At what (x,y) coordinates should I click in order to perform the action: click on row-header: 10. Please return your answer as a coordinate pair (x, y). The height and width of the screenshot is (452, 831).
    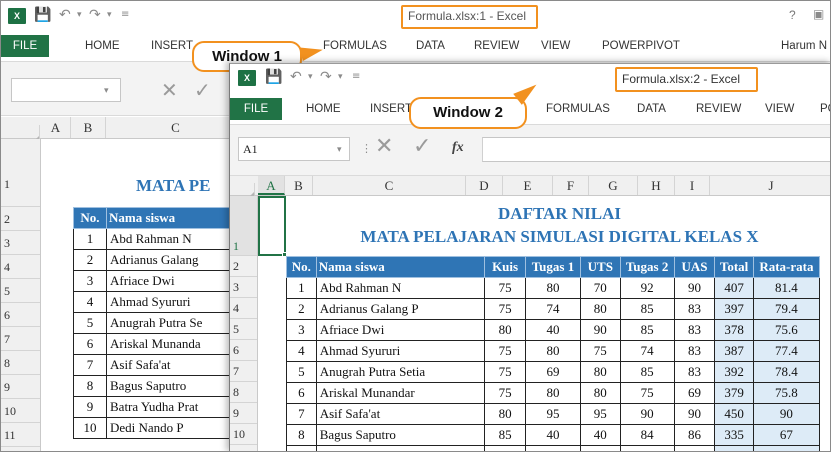
    Looking at the image, I should click on (20, 411).